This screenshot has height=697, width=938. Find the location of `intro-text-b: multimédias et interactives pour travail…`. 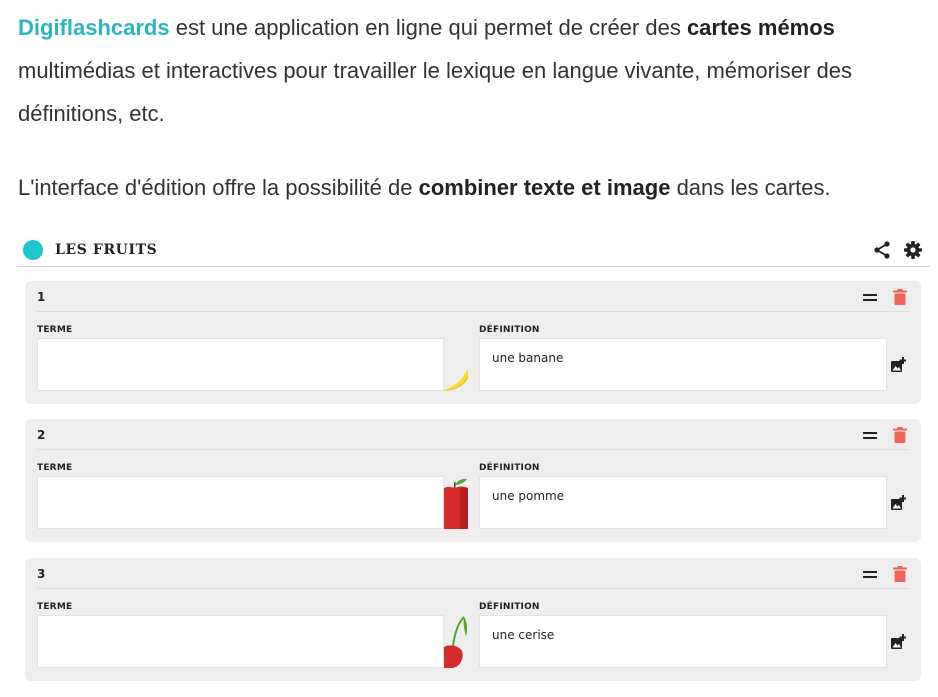

intro-text-b: multimédias et interactives pour travail… is located at coordinates (435, 92).